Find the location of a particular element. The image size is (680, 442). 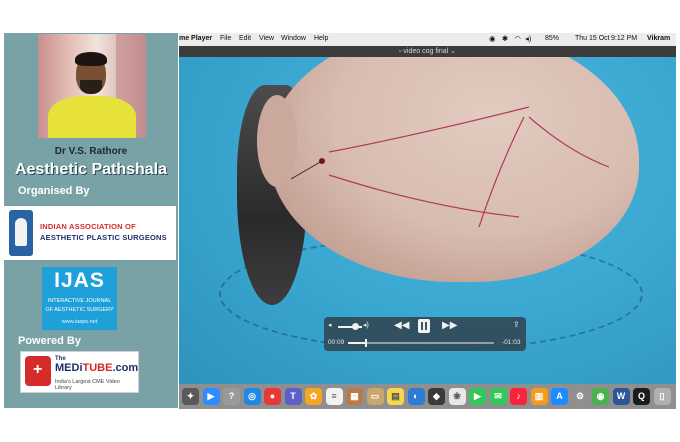

fast-forward-button: ▶▶ is located at coordinates (449, 325).